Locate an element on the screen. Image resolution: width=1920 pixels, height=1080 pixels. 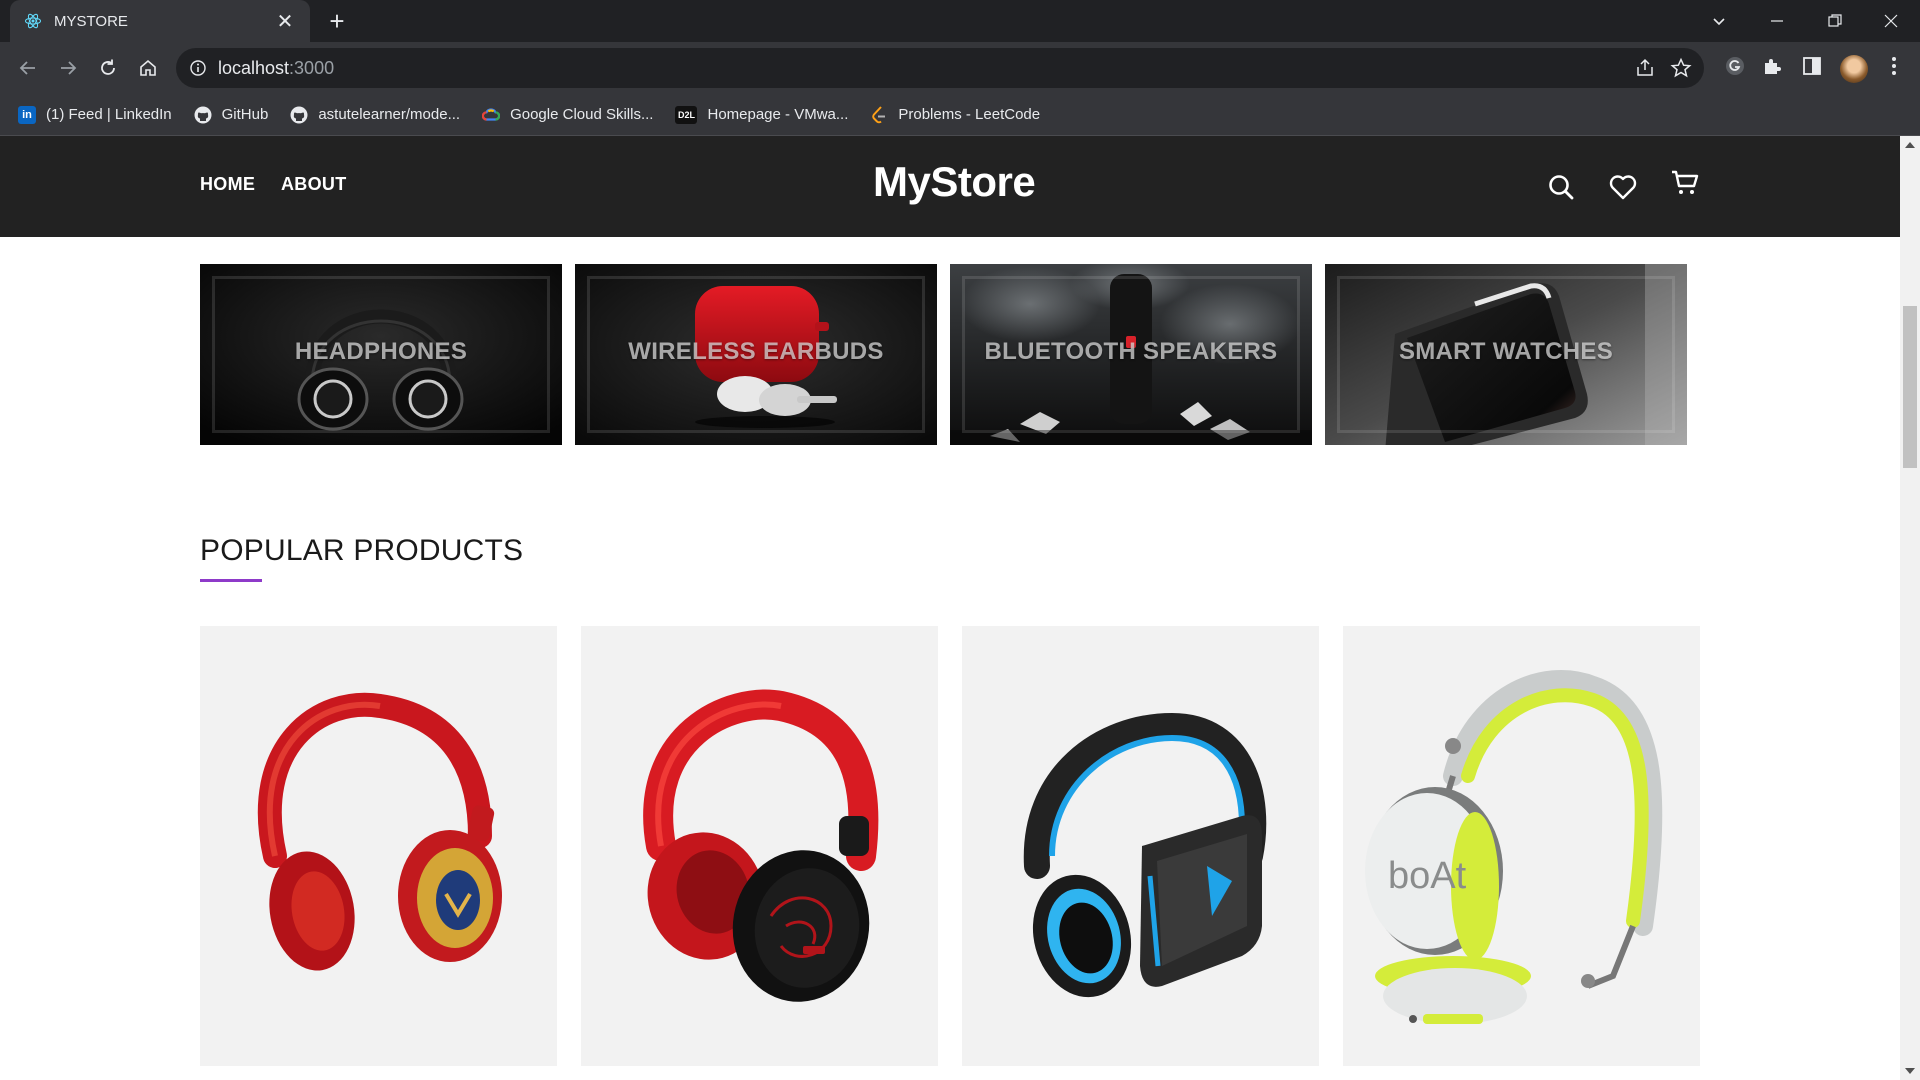
red-black-headphones-image is located at coordinates (761, 845).